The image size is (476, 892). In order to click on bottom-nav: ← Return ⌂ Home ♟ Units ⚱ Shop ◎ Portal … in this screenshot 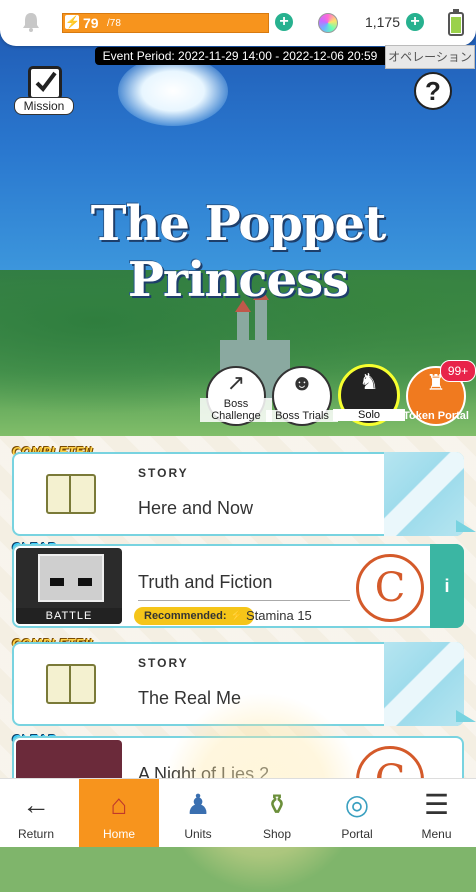, I will do `click(238, 812)`.